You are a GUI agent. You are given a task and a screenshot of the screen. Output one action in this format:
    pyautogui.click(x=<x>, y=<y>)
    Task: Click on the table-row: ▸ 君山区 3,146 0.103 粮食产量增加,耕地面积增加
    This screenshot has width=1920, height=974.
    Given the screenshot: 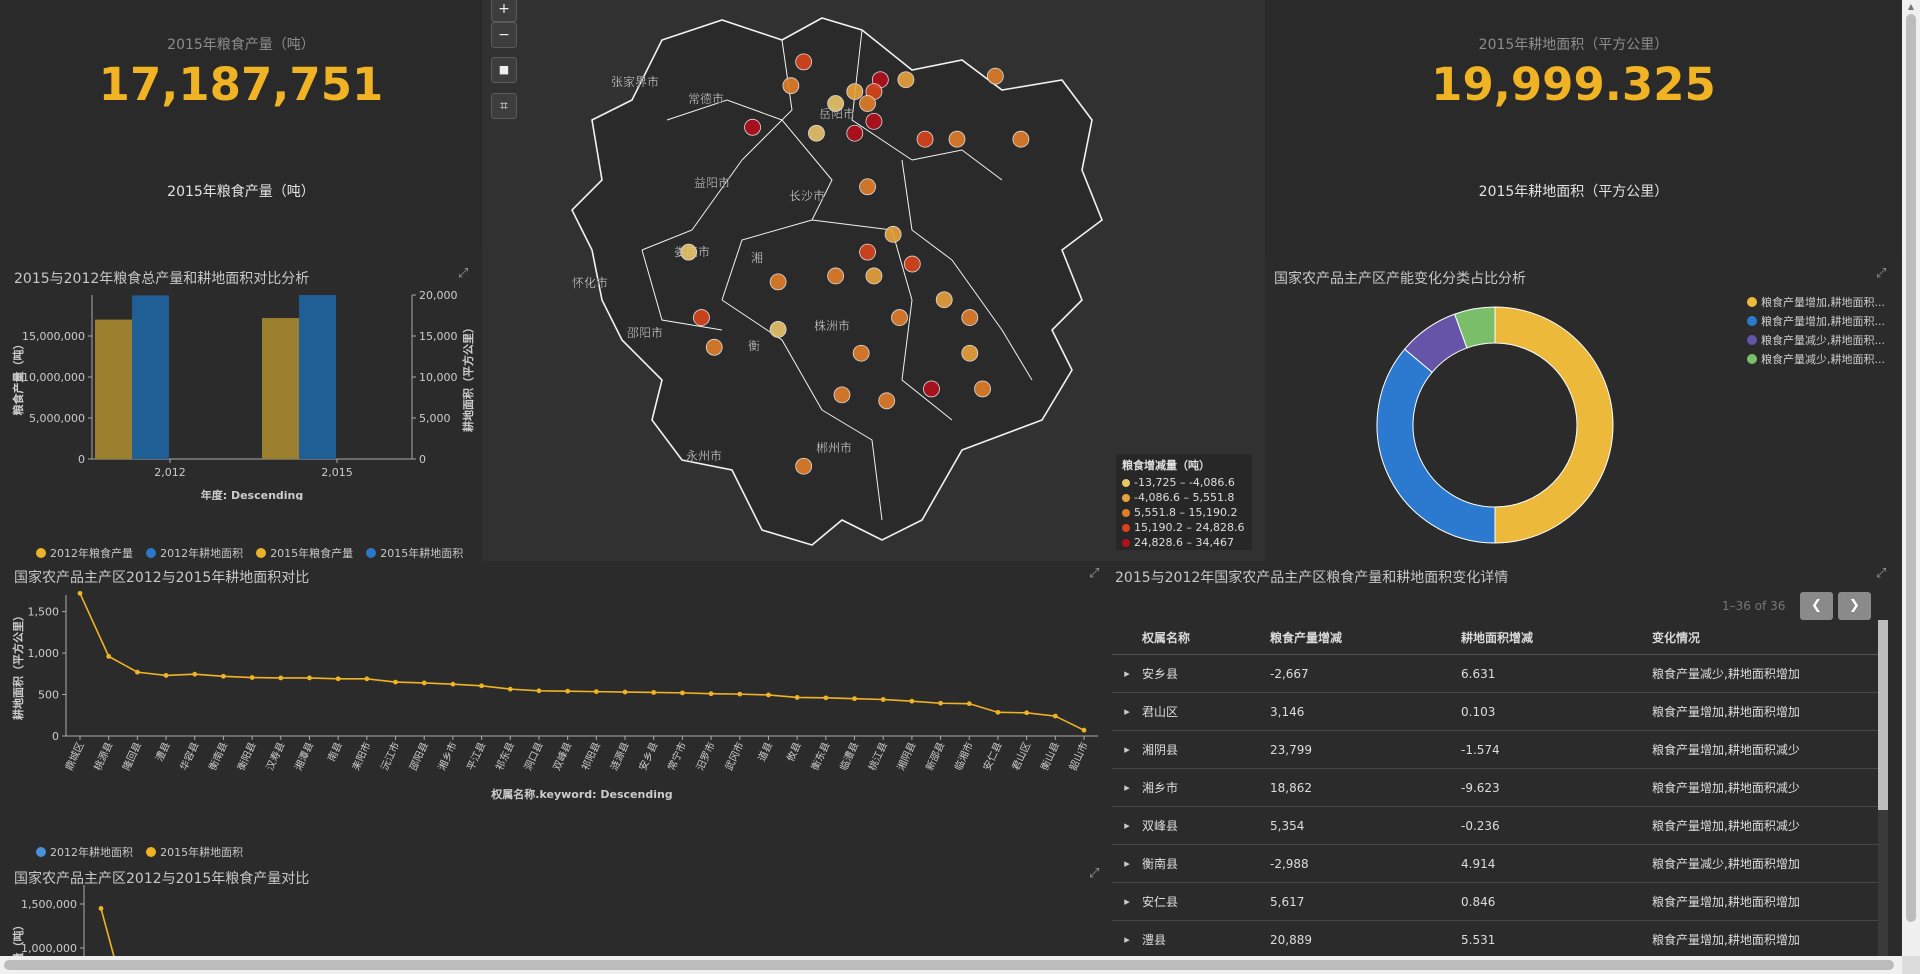 What is the action you would take?
    pyautogui.click(x=1495, y=711)
    